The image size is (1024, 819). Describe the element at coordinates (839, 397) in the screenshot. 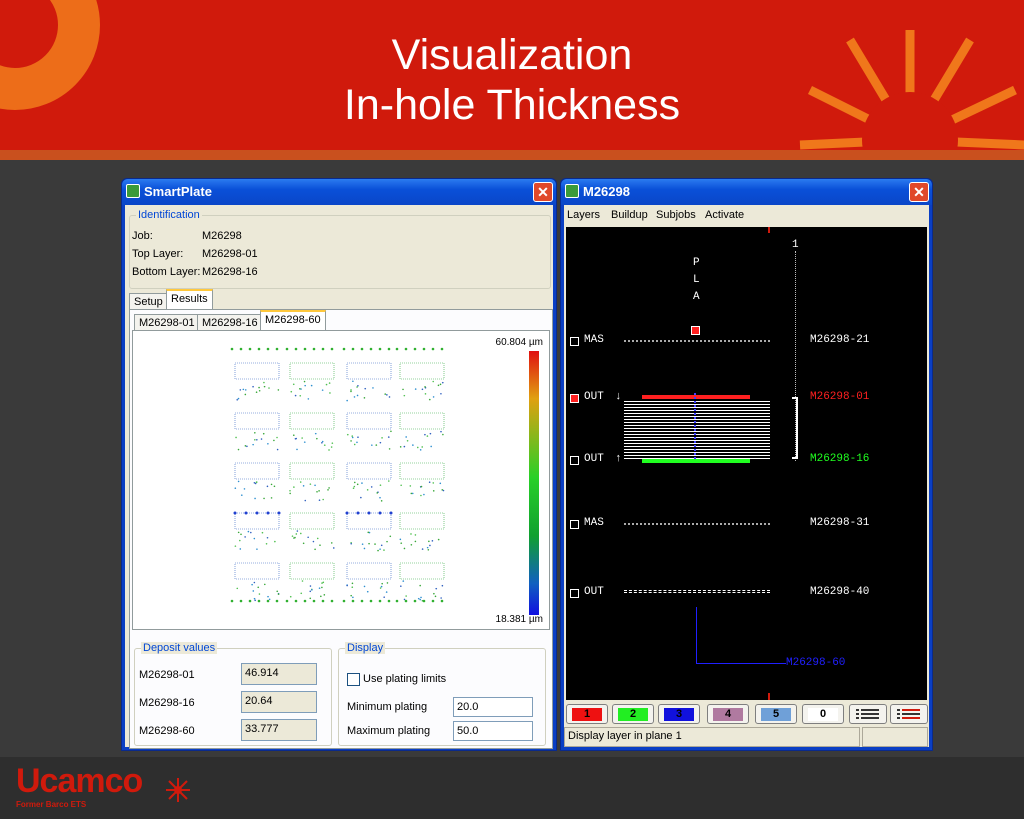

I see `layer-name-01: M26298-01` at that location.